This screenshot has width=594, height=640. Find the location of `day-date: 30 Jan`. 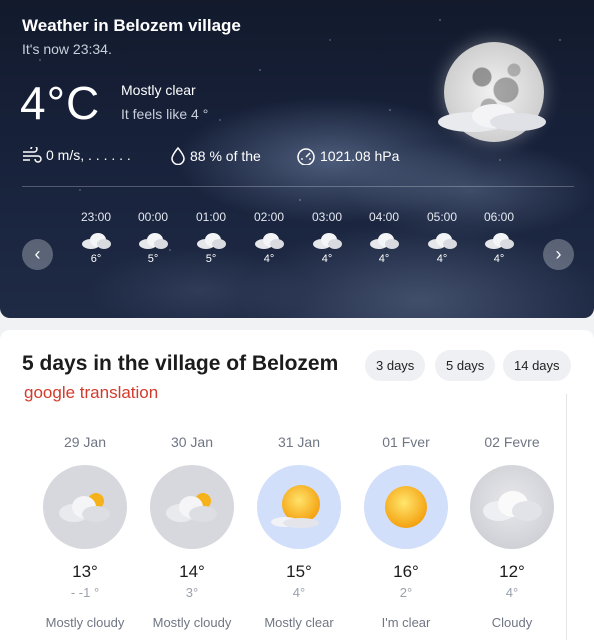

day-date: 30 Jan is located at coordinates (192, 442).